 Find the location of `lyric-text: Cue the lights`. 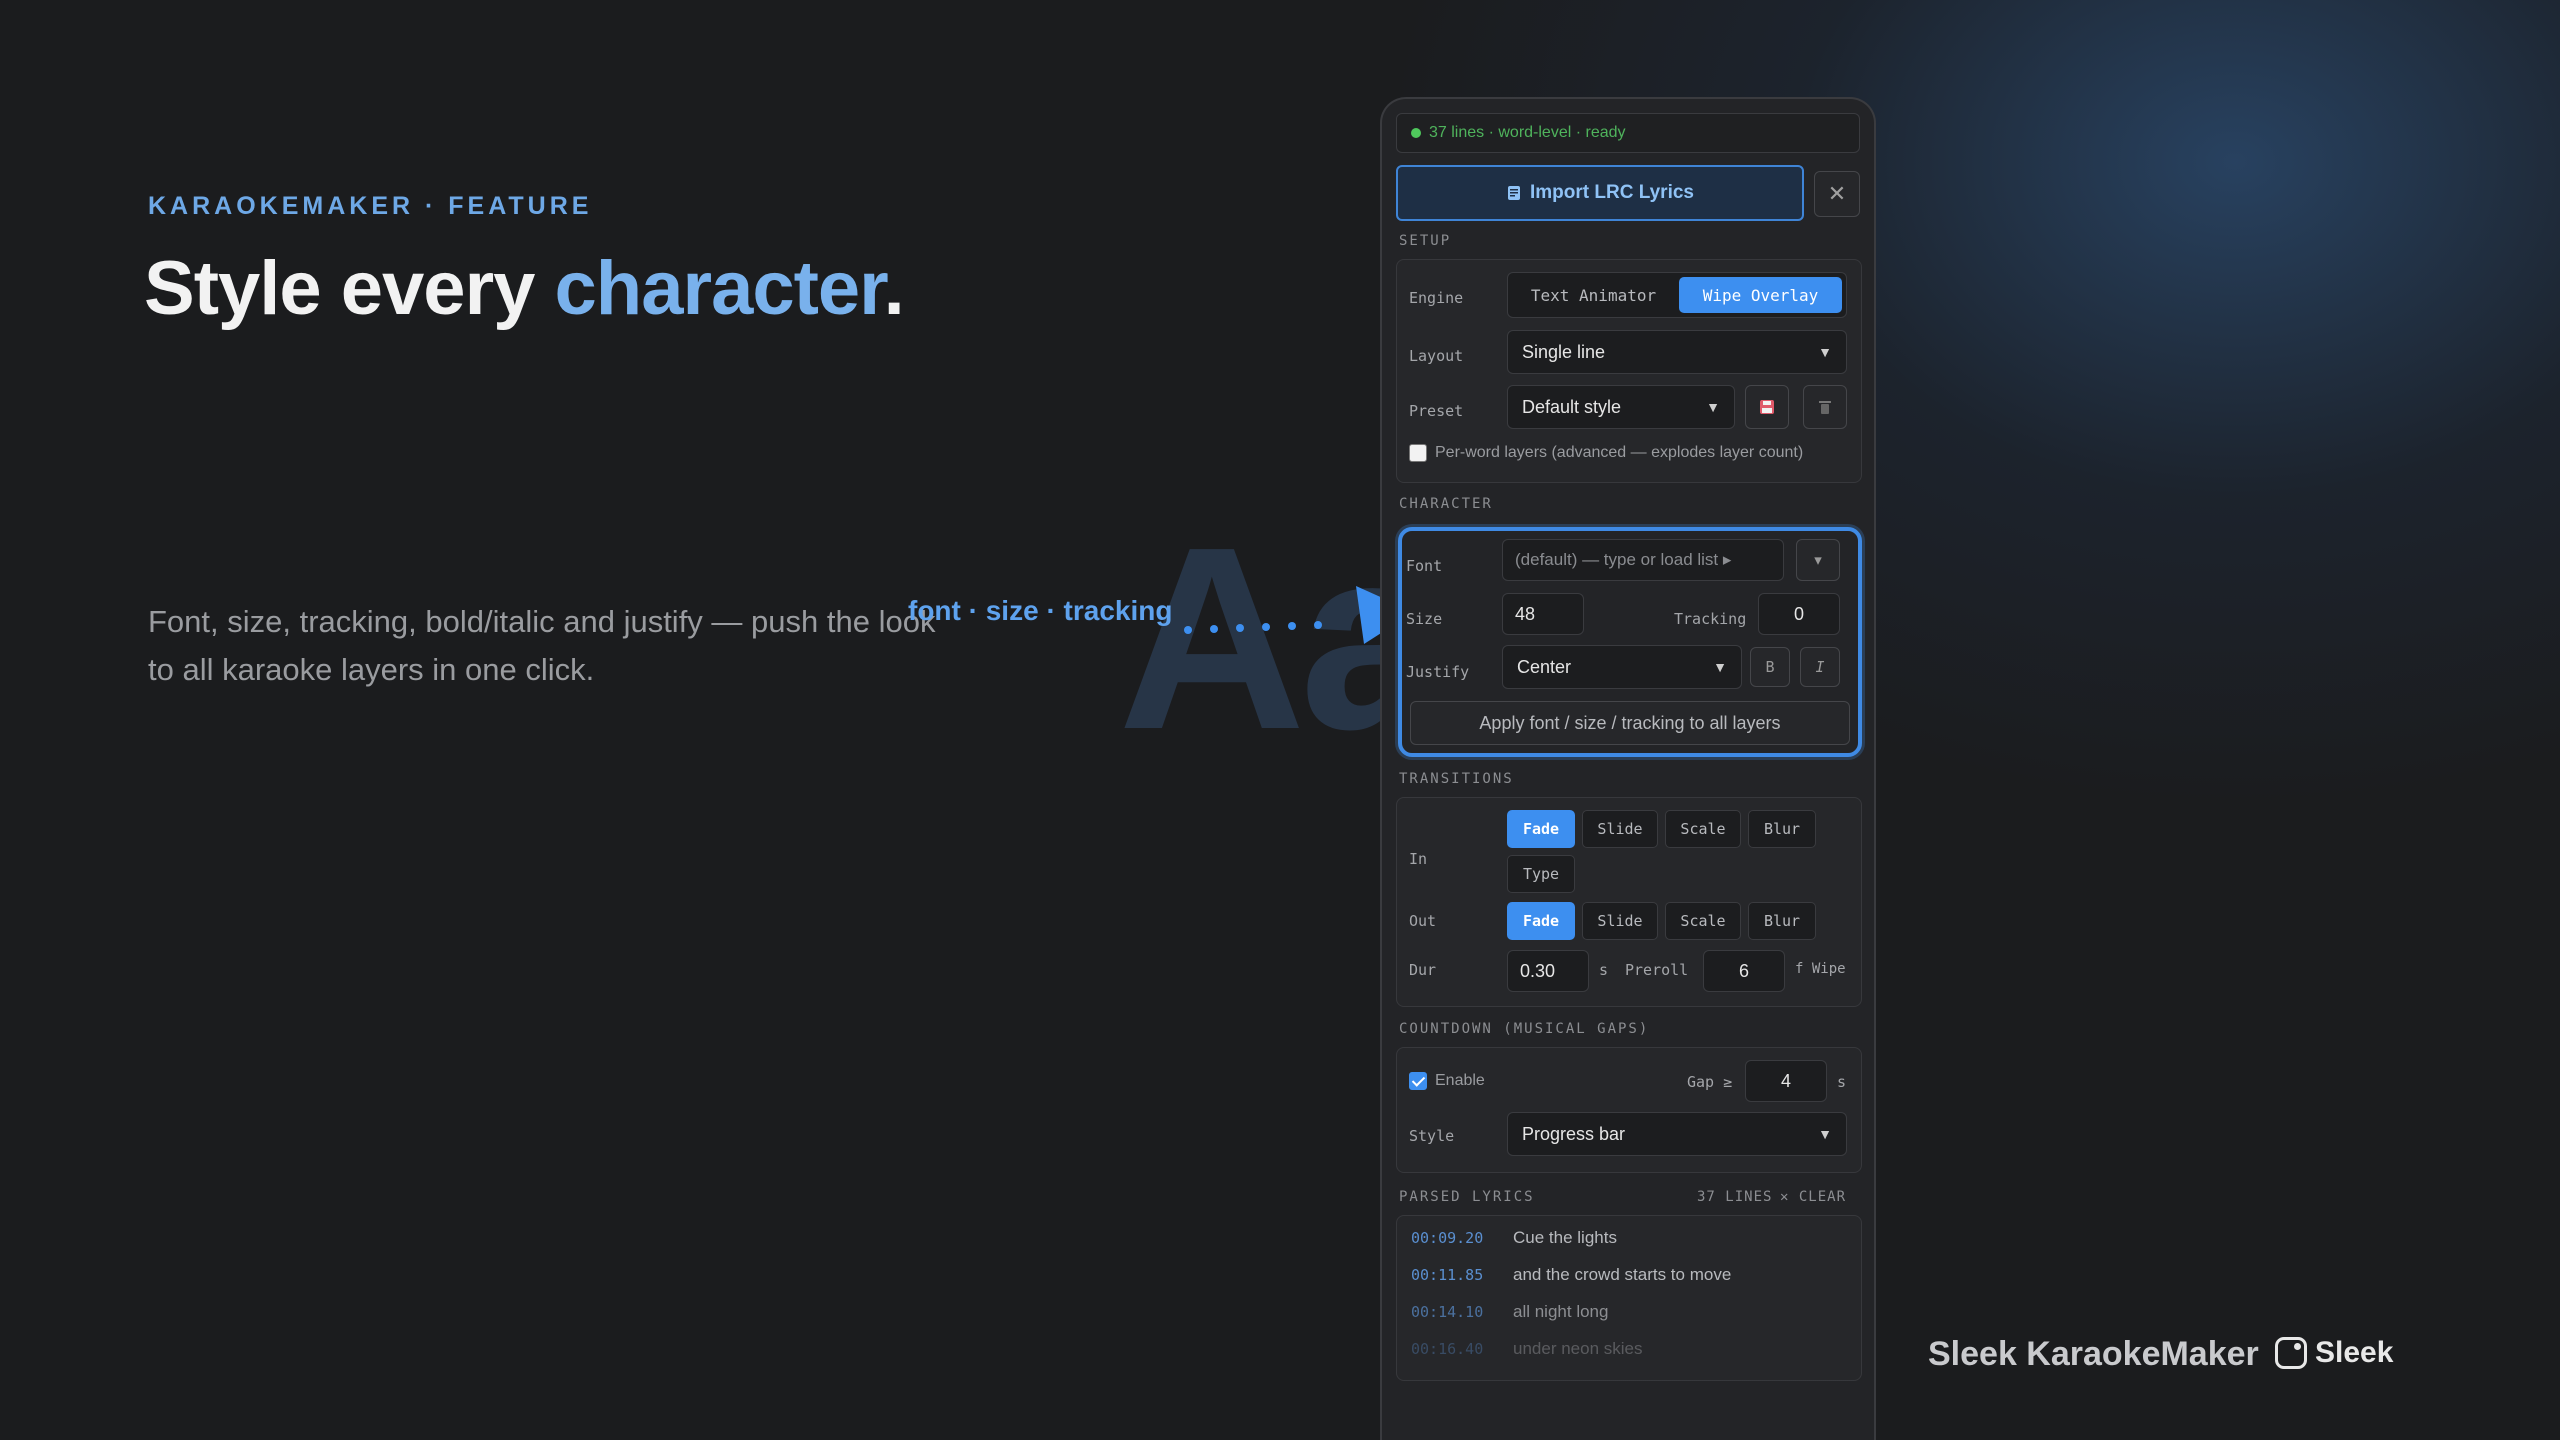

lyric-text: Cue the lights is located at coordinates (1565, 1237).